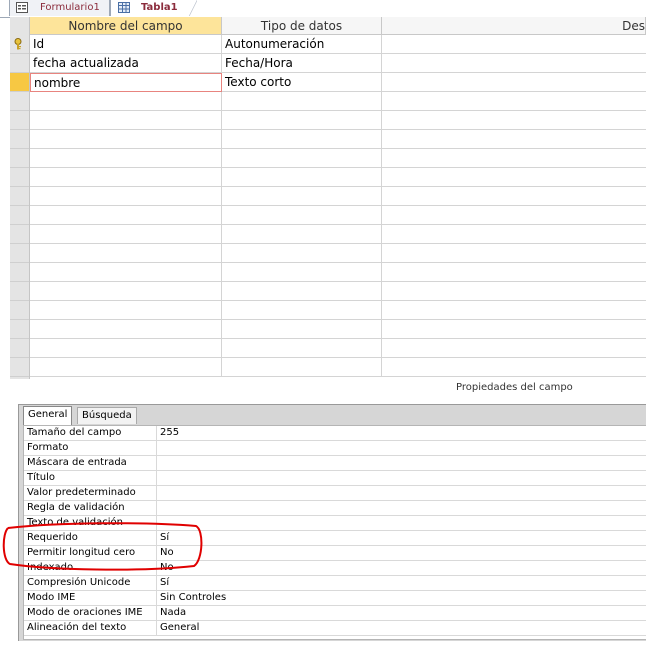 The image size is (646, 645). Describe the element at coordinates (169, 433) in the screenshot. I see `property-value: 255` at that location.